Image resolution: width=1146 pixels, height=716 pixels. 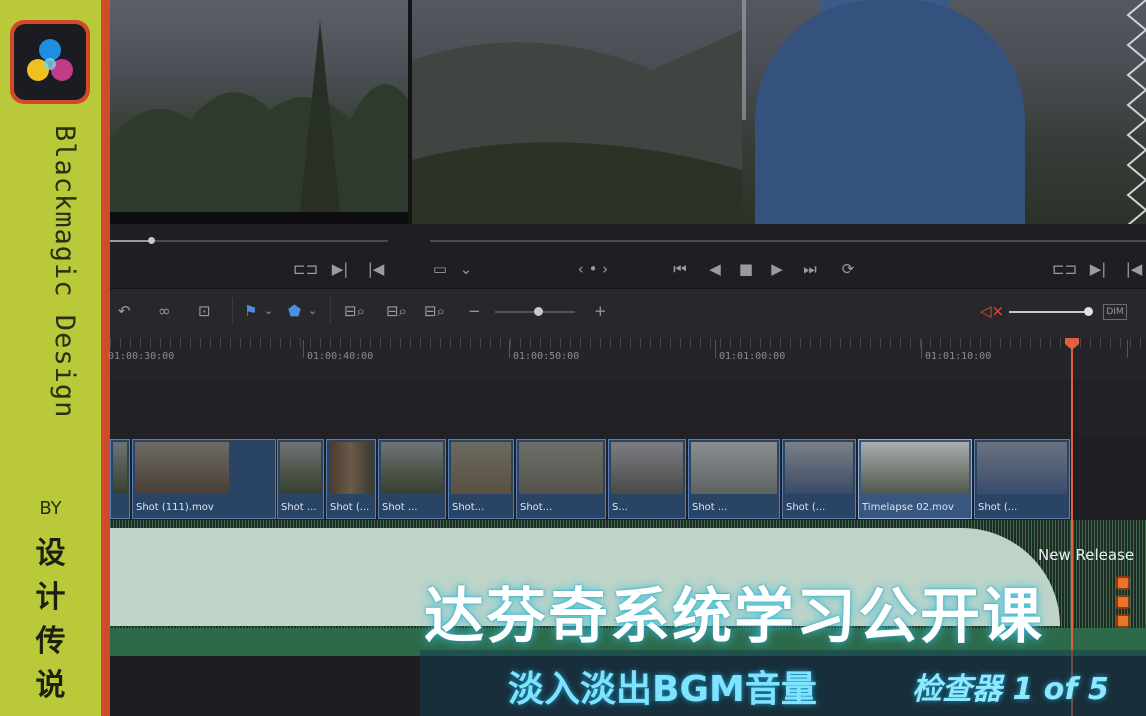 I want to click on skip-to-end-icon: ⏭, so click(x=810, y=269).